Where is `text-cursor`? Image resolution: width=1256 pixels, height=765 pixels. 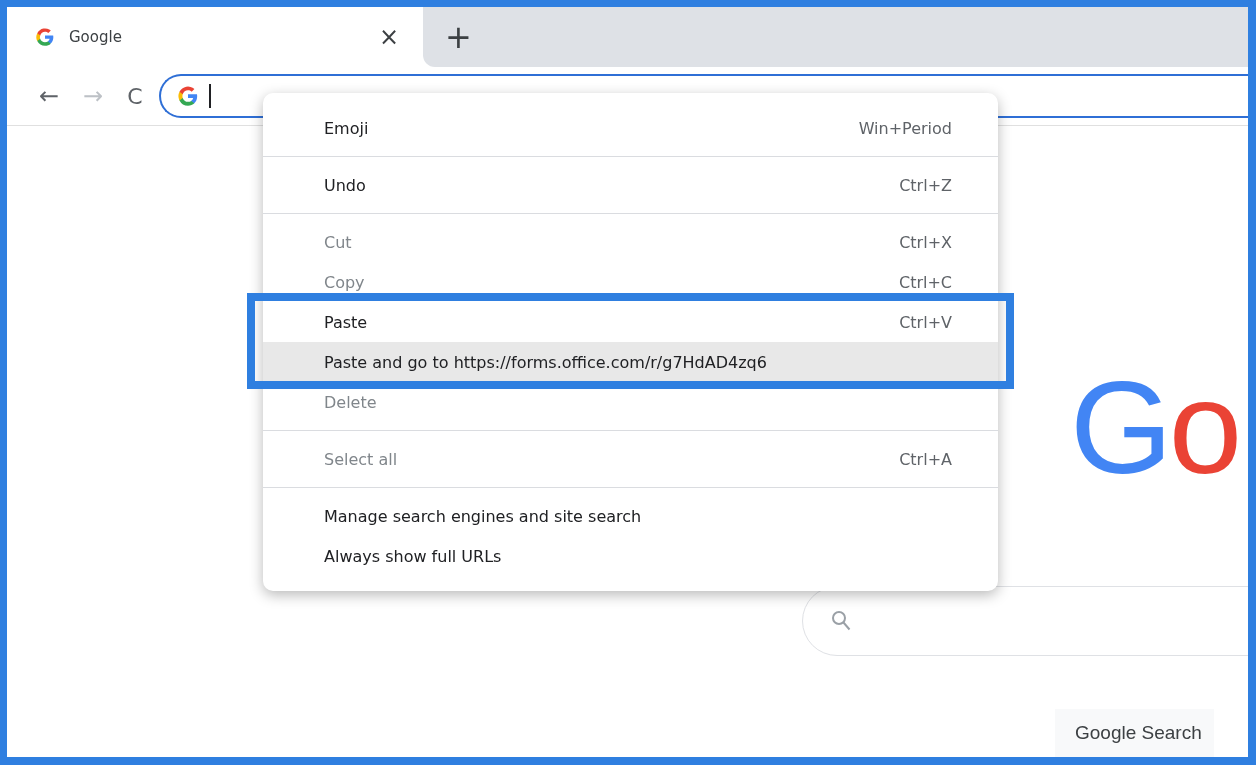 text-cursor is located at coordinates (210, 96).